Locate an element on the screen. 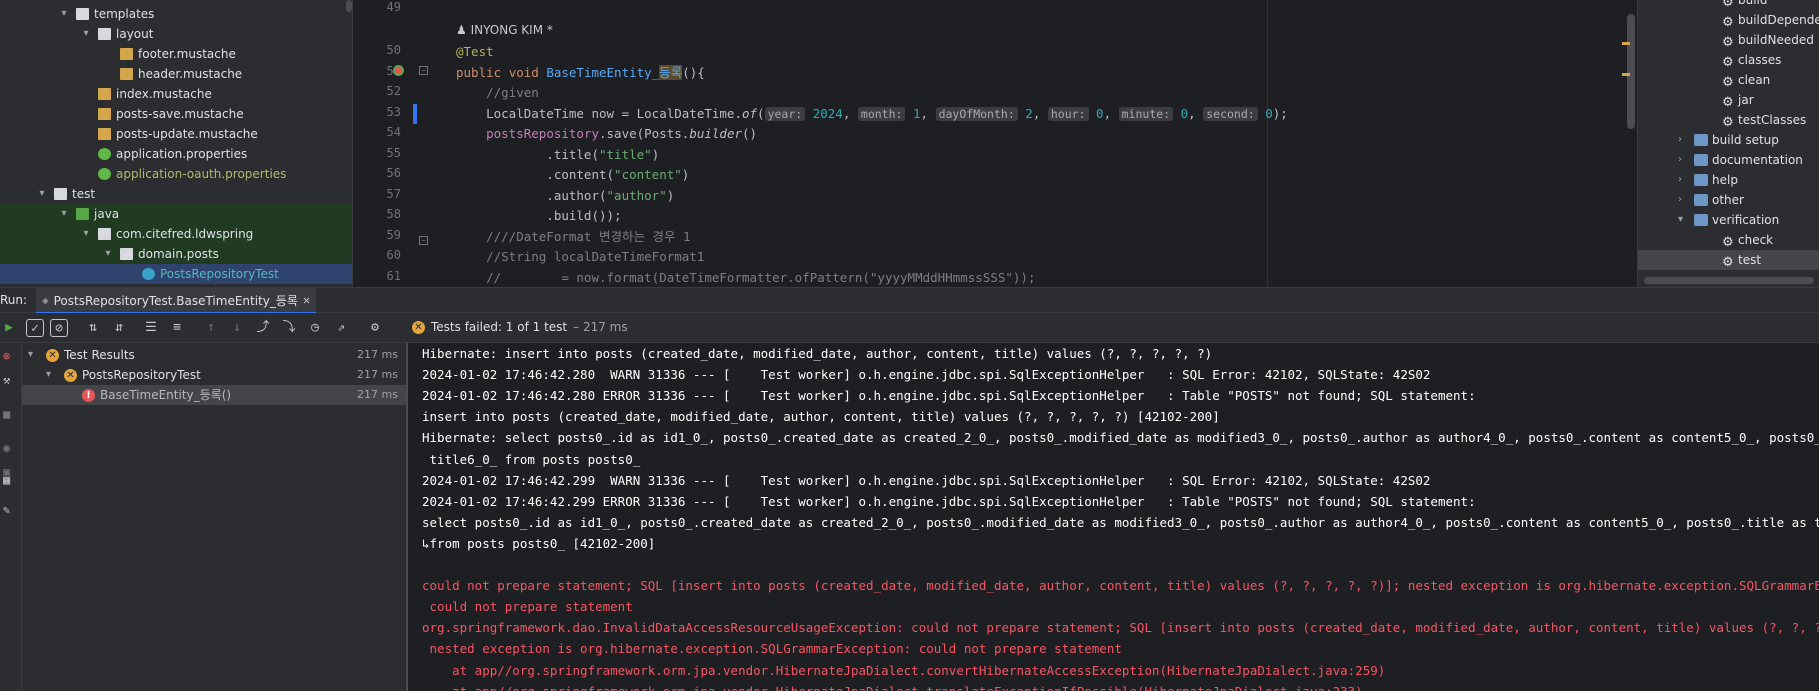 This screenshot has height=691, width=1819. run-label: Run: is located at coordinates (14, 300).